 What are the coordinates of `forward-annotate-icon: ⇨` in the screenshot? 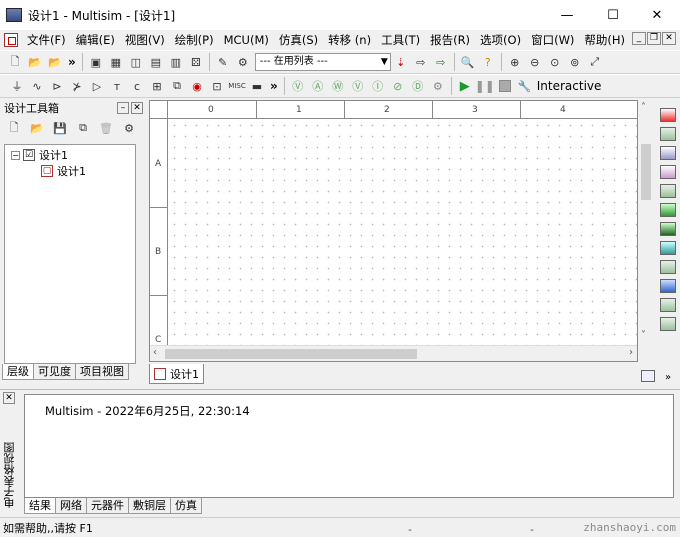 It's located at (441, 62).